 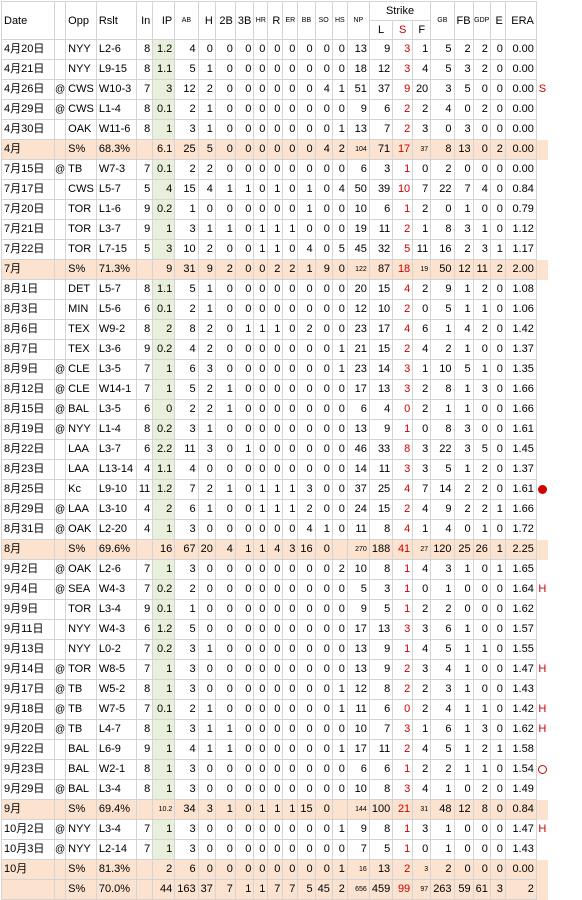 I want to click on cell-ab: 5, so click(x=186, y=289).